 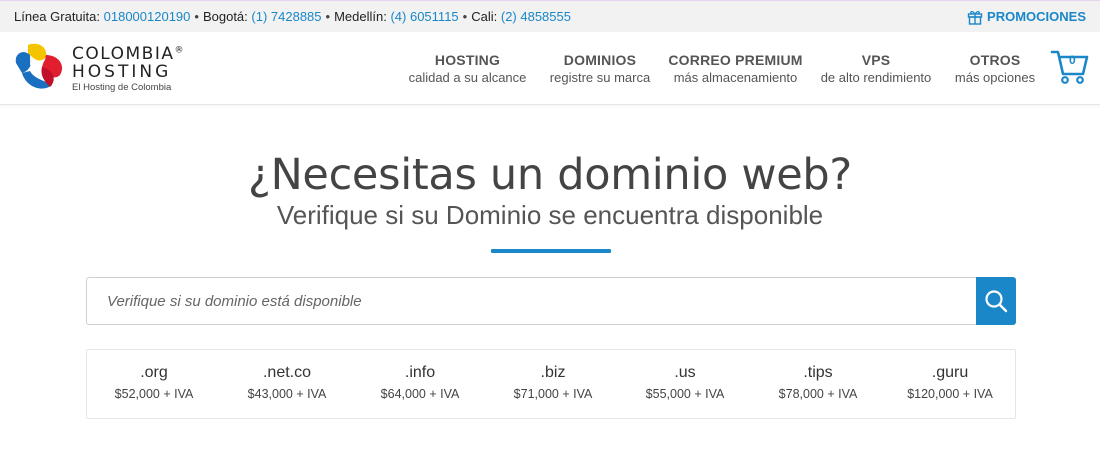 I want to click on nav-dominios: DOMINIOS registre su marca, so click(x=600, y=68).